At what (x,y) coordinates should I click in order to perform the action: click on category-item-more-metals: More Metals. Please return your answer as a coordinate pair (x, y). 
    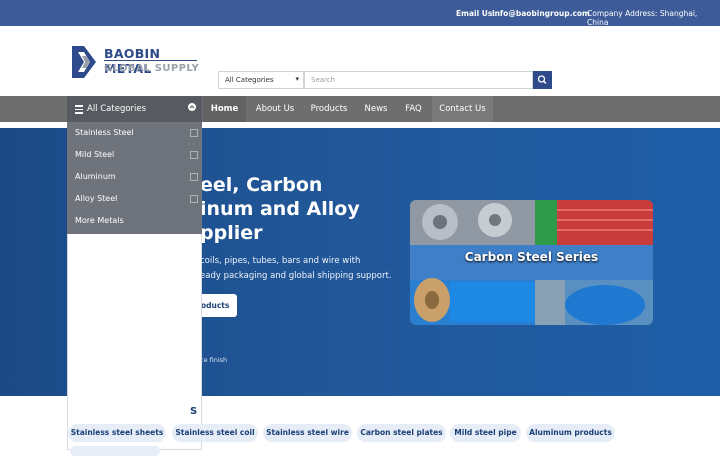
    Looking at the image, I should click on (134, 221).